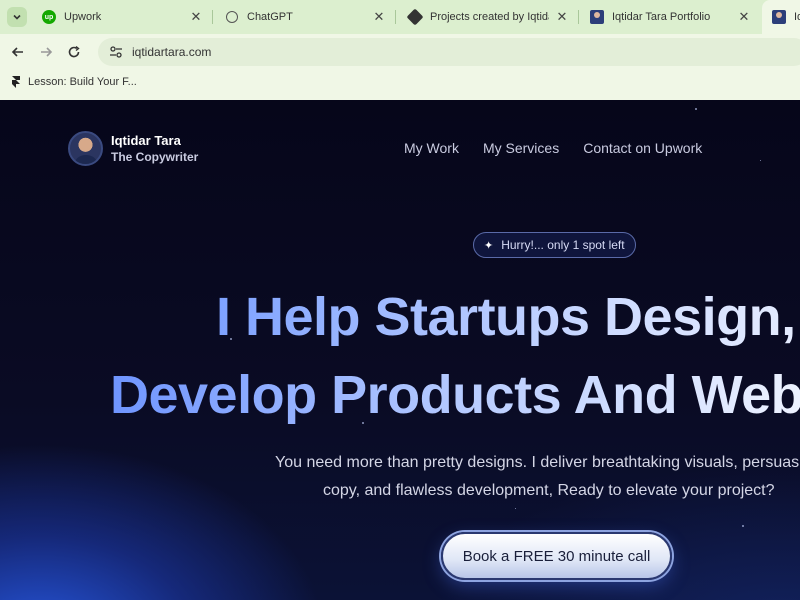 The height and width of the screenshot is (600, 800). Describe the element at coordinates (155, 156) in the screenshot. I see `brand-role: The Copywriter` at that location.